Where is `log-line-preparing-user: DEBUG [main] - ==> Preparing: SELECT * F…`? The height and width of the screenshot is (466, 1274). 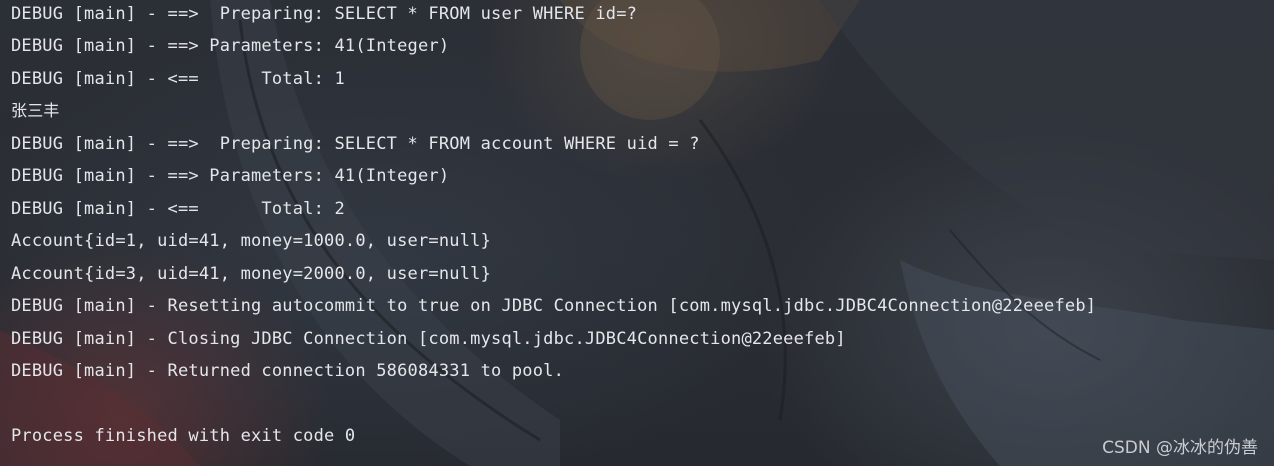
log-line-preparing-user: DEBUG [main] - ==> Preparing: SELECT * F… is located at coordinates (324, 14).